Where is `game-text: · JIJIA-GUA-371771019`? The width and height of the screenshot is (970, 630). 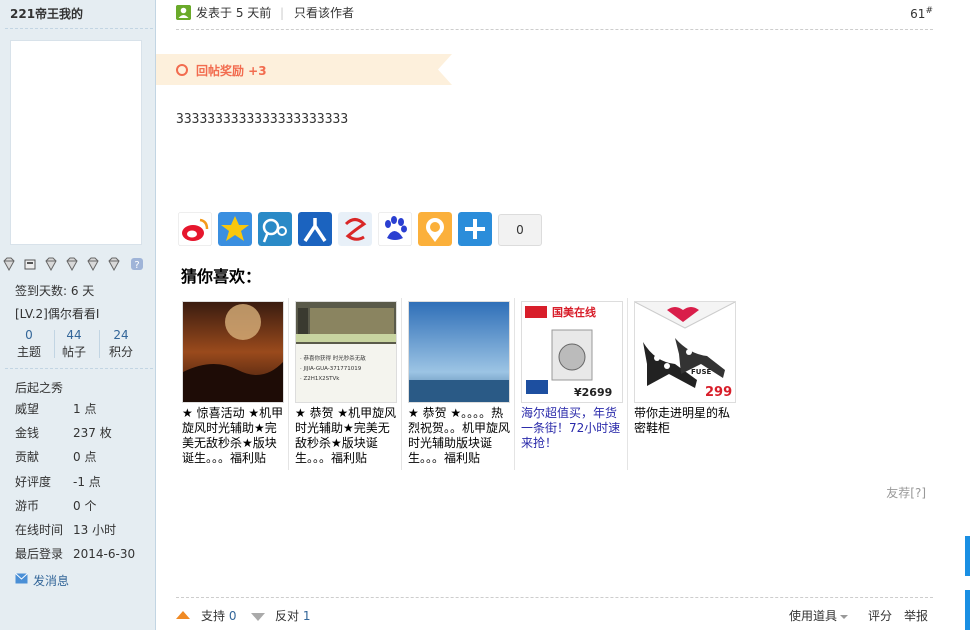
game-text: · JIJIA-GUA-371771019 is located at coordinates (331, 369).